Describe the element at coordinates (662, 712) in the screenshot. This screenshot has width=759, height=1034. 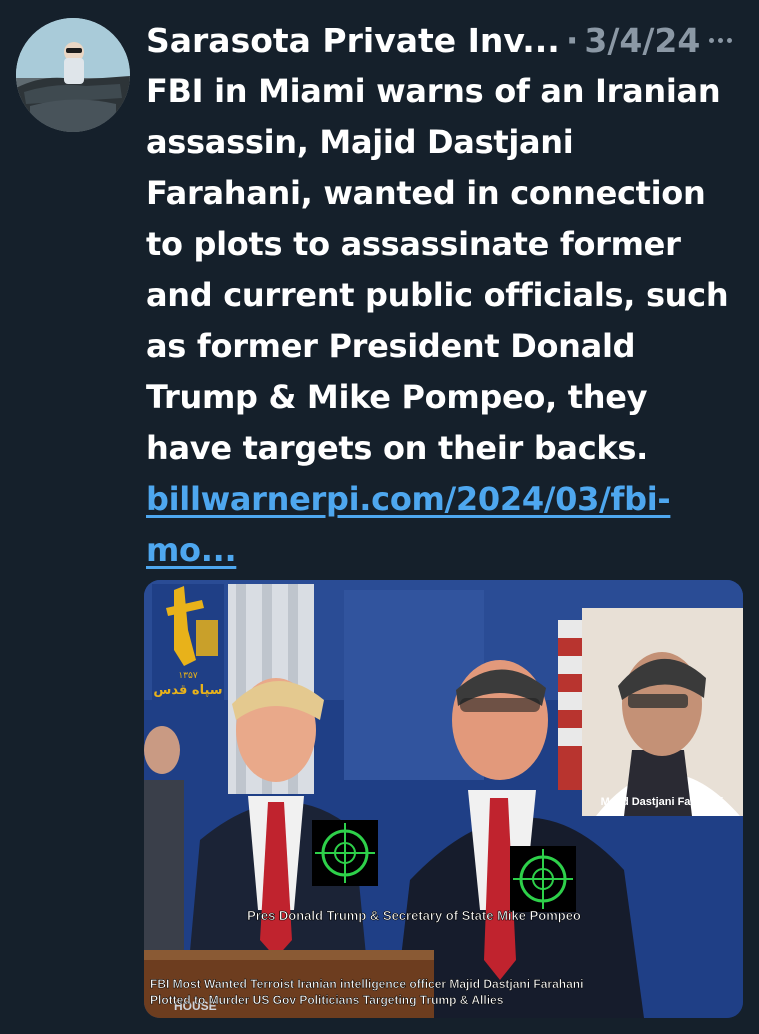
I see `suspect-inset-photo: Majid Dastjani Farahani` at that location.